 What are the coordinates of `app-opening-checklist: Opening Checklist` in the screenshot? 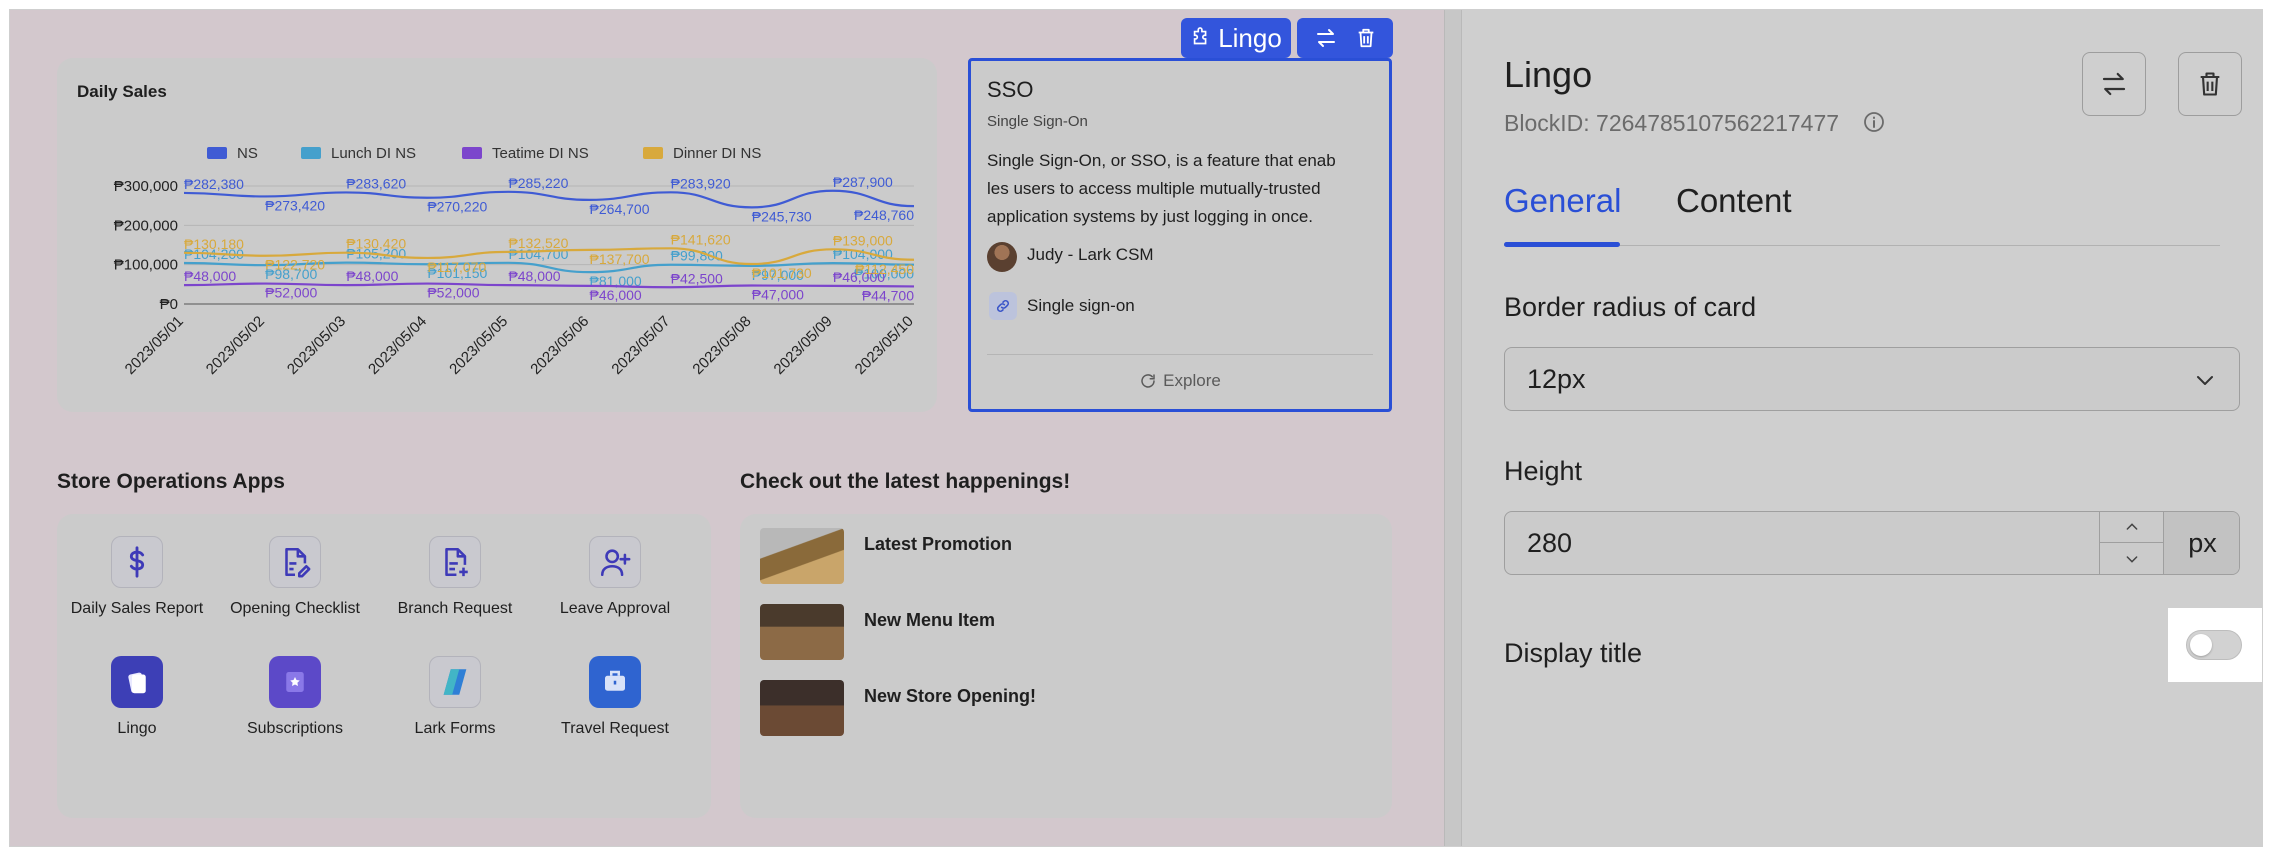 It's located at (295, 577).